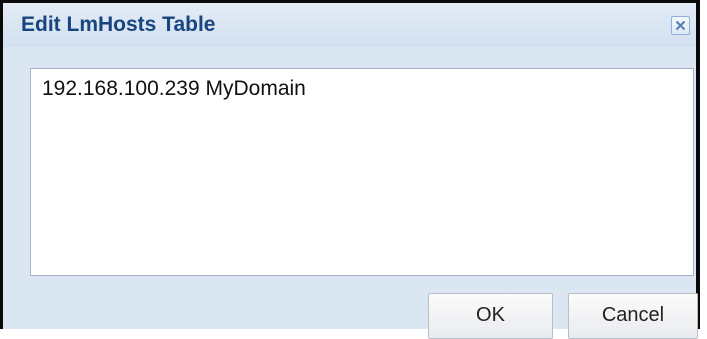 Image resolution: width=707 pixels, height=339 pixels. I want to click on dialog-title: Edit LmHosts Table, so click(118, 24).